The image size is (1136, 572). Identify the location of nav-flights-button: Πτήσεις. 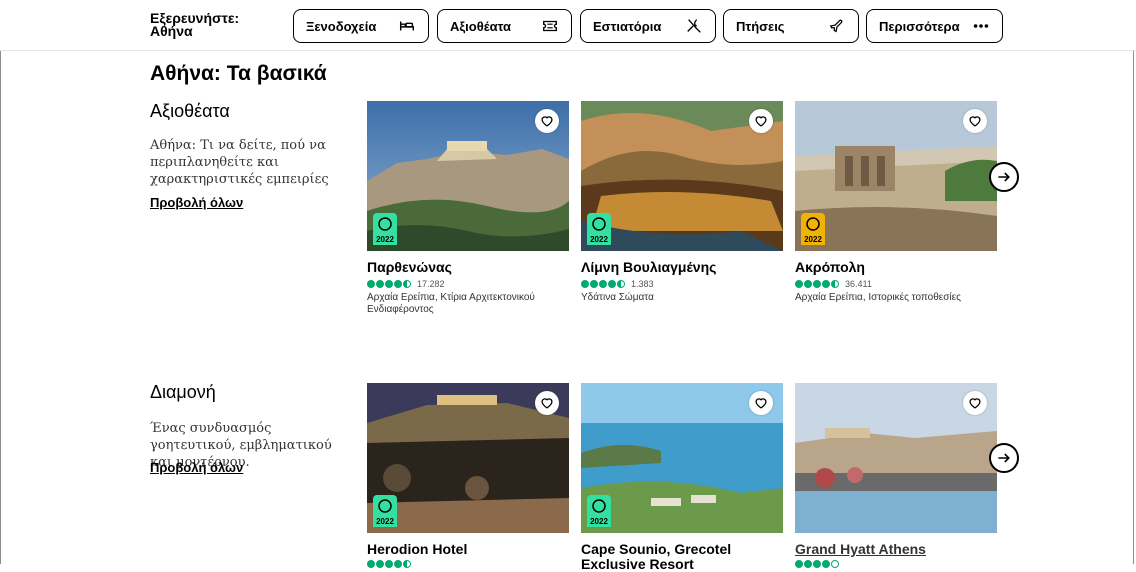
(791, 26).